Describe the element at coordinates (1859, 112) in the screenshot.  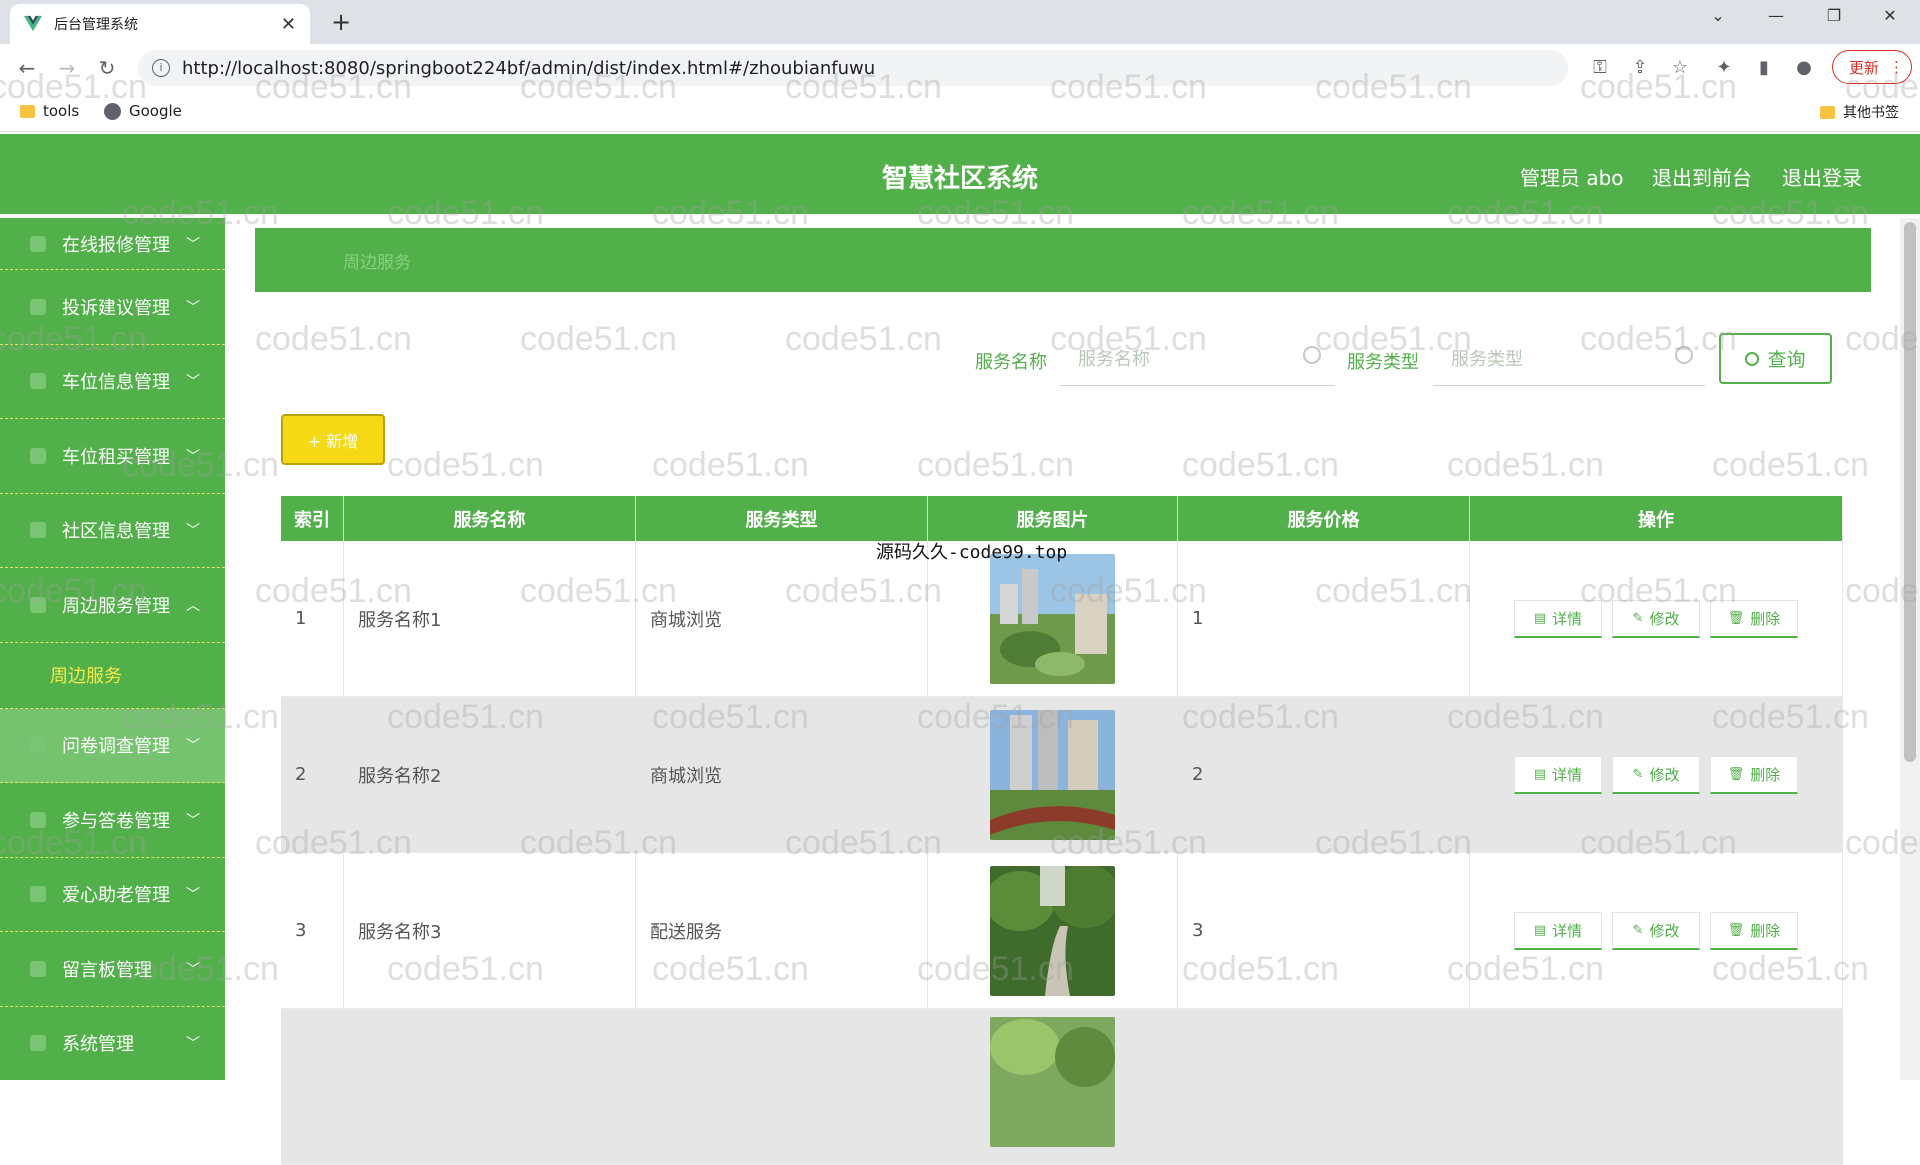
I see `other-bookmarks: 其他书签` at that location.